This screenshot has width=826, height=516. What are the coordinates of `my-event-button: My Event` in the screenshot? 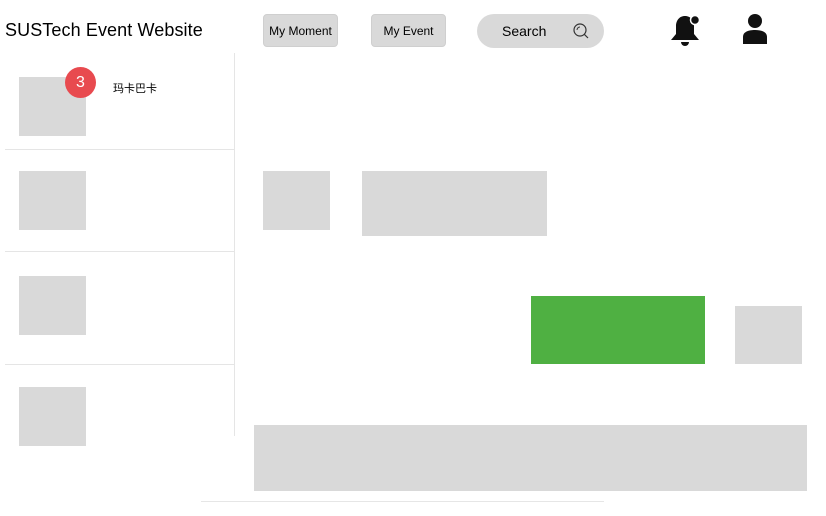 It's located at (408, 30).